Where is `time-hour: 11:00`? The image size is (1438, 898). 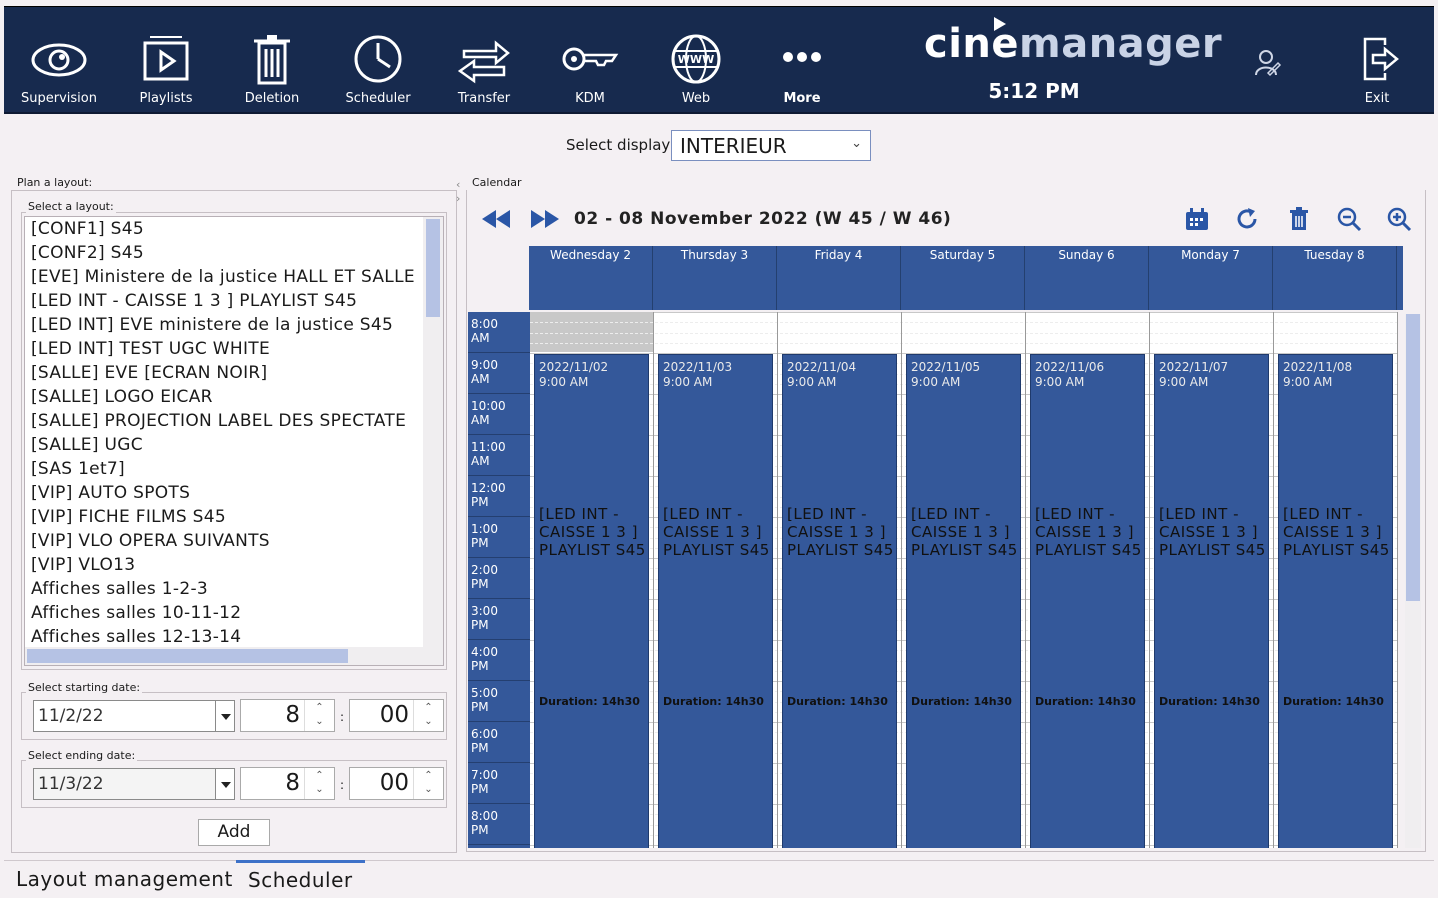
time-hour: 11:00 is located at coordinates (488, 447).